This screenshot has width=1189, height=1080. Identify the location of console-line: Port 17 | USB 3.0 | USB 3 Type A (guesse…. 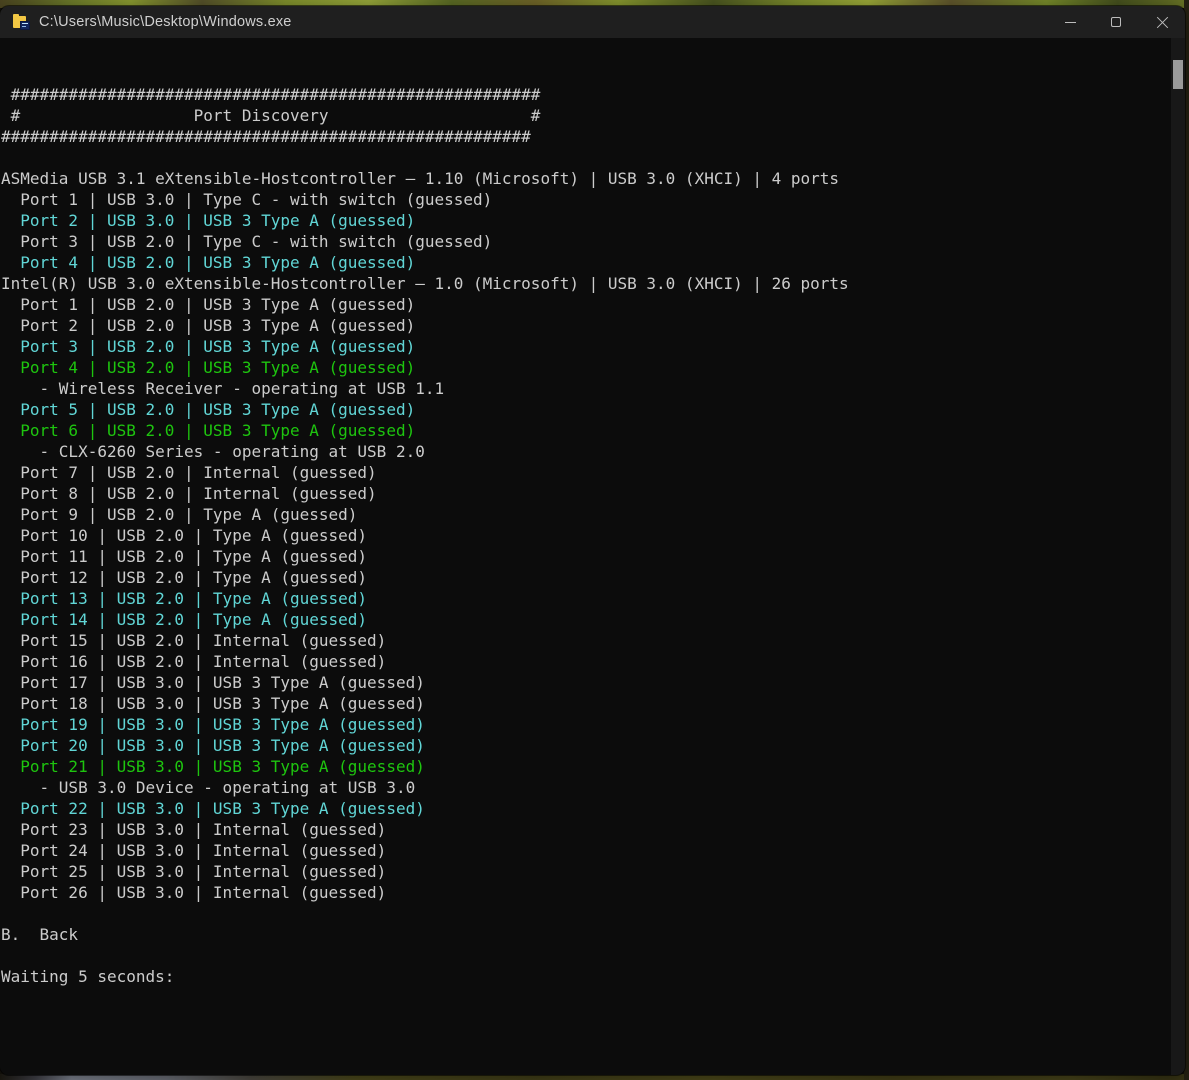
(213, 682).